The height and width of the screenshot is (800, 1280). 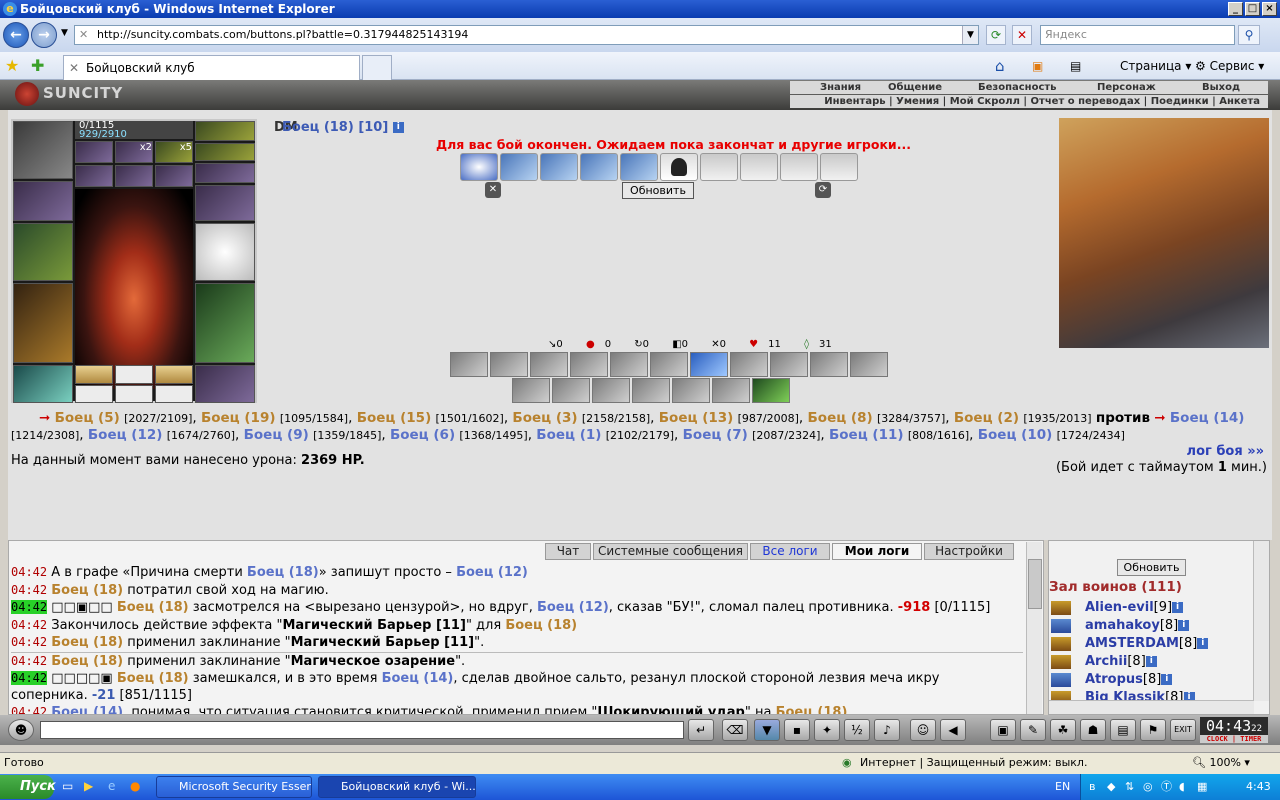 I want to click on ie-quicklaunch-icon: e, so click(x=111, y=786).